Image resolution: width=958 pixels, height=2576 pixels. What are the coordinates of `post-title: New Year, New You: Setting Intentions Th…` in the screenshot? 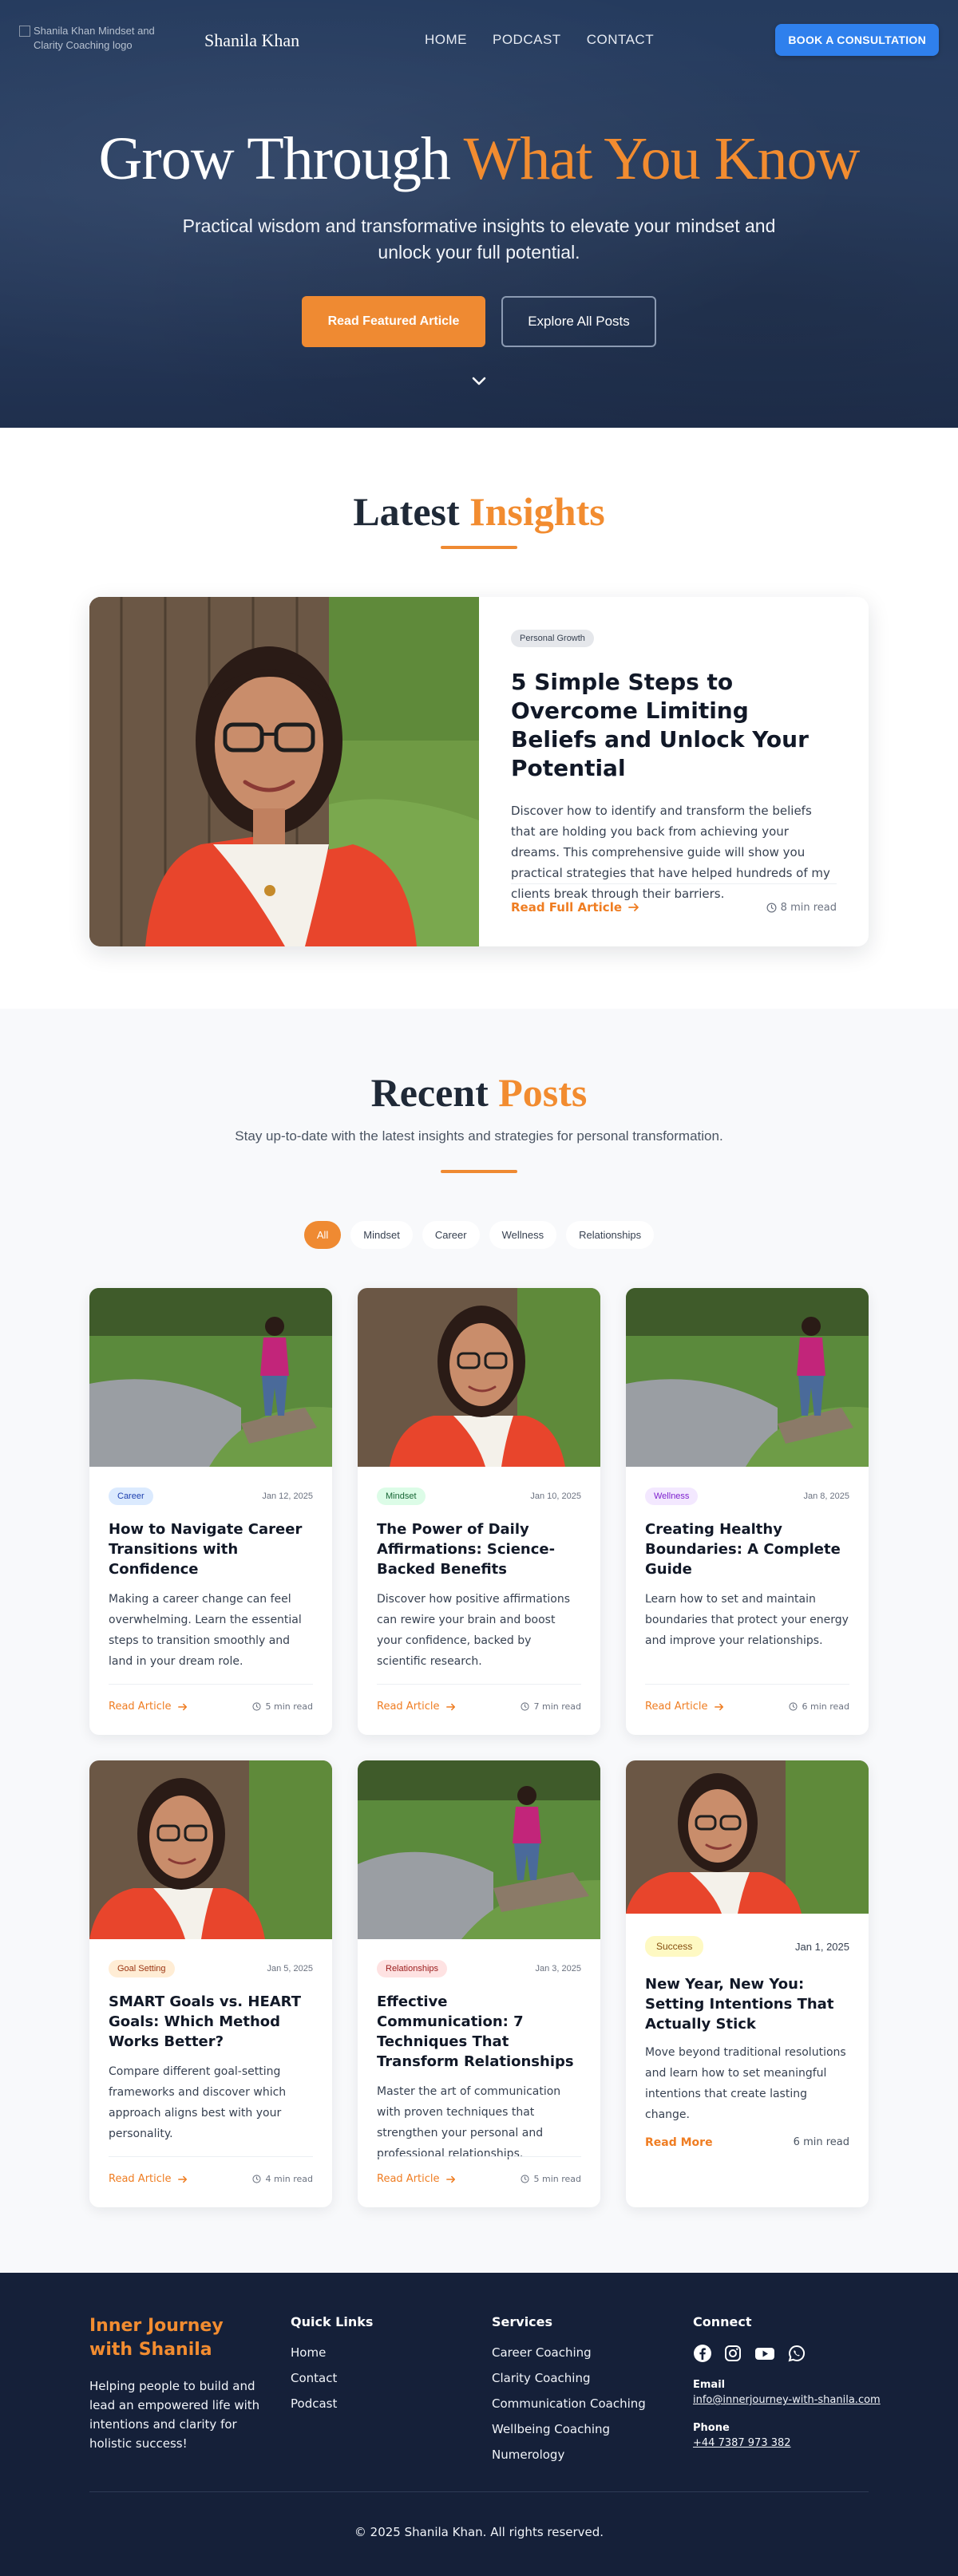 It's located at (747, 2004).